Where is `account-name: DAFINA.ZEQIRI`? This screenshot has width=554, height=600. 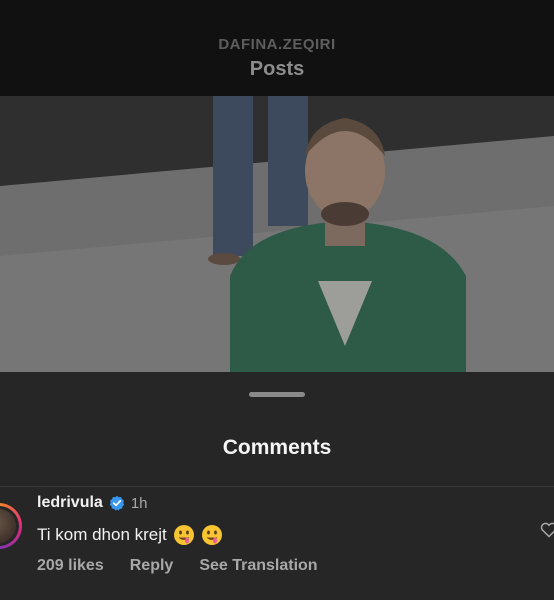
account-name: DAFINA.ZEQIRI is located at coordinates (277, 44).